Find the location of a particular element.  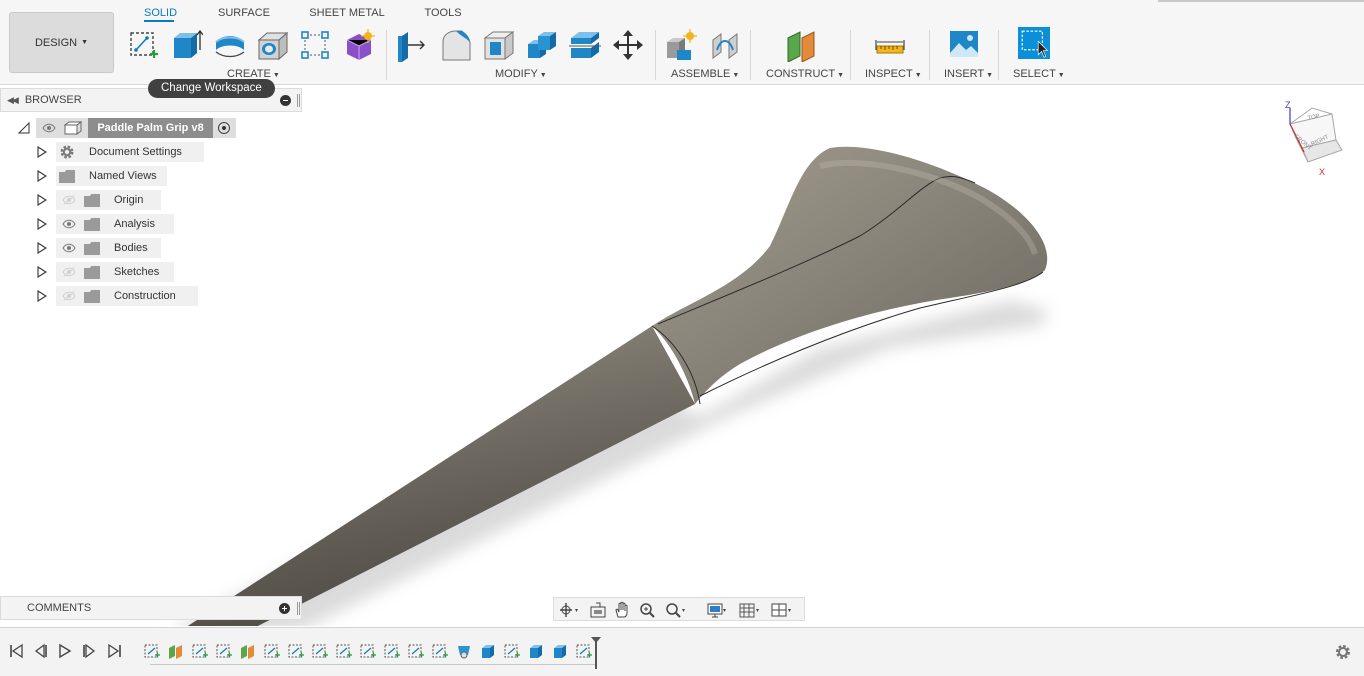

gear-icon is located at coordinates (1343, 652).